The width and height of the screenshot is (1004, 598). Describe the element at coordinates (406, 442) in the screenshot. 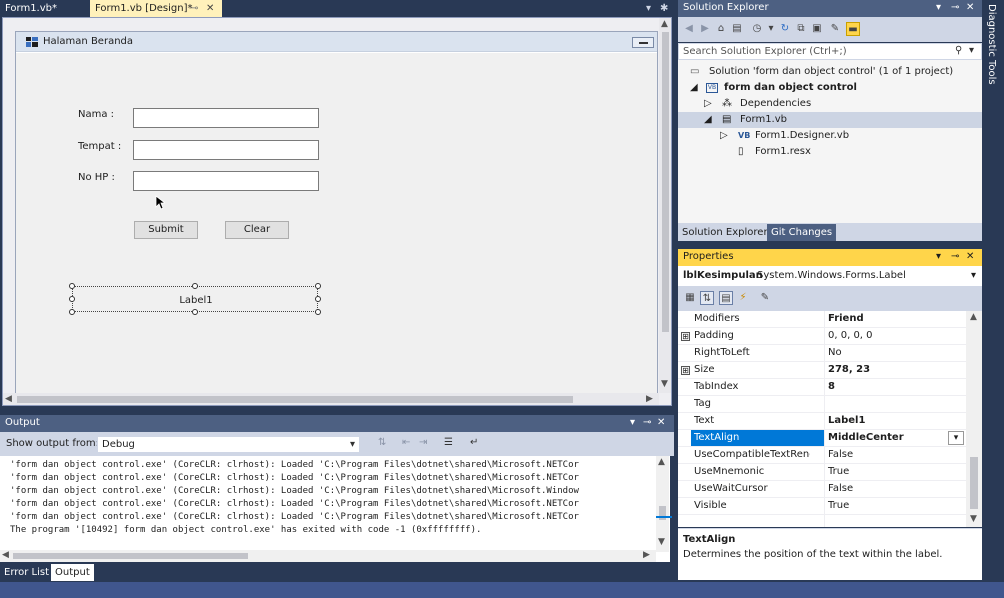

I see `previous-message-icon: ⇤` at that location.